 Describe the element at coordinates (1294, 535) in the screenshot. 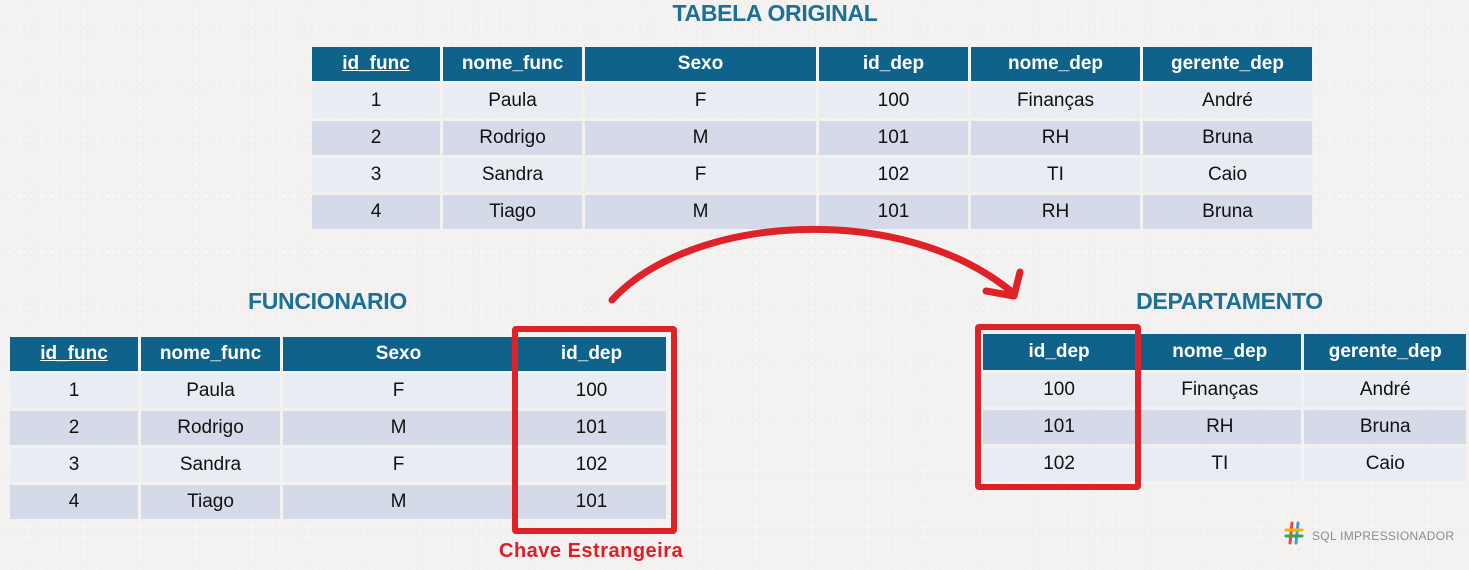

I see `hash-logo-icon` at that location.